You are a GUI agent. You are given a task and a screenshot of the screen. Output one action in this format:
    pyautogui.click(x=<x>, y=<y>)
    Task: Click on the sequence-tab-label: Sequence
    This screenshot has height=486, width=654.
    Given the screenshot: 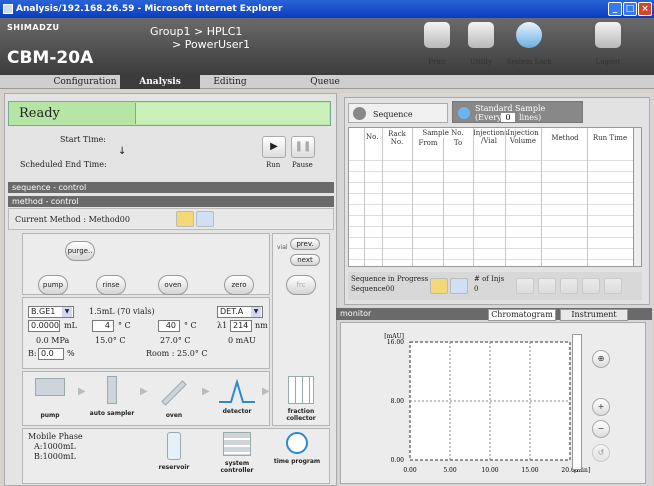 What is the action you would take?
    pyautogui.click(x=393, y=114)
    